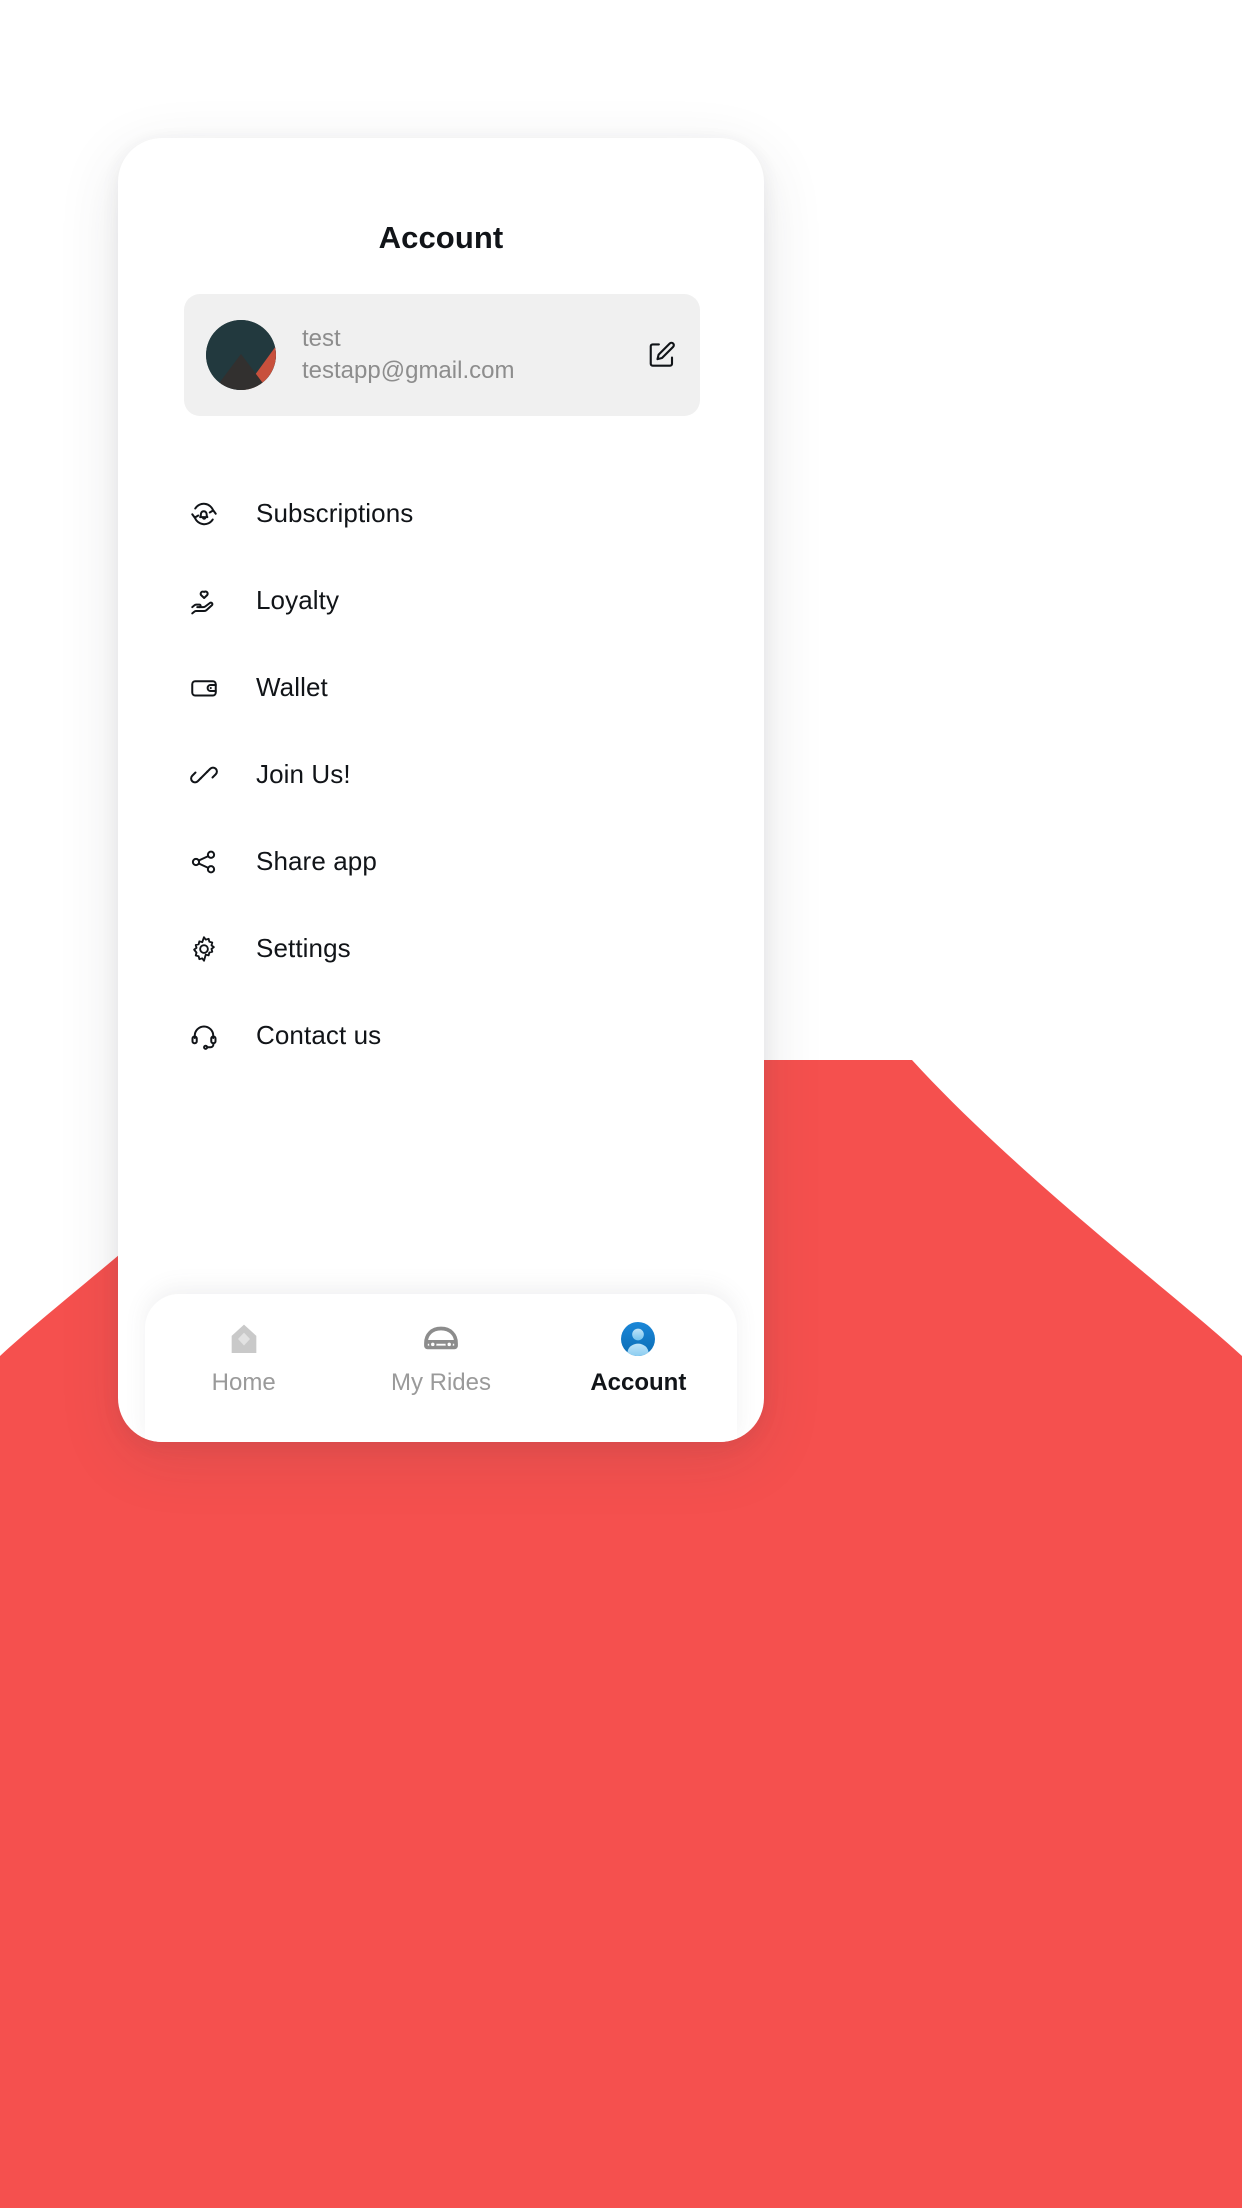 The image size is (1242, 2208). Describe the element at coordinates (243, 1382) in the screenshot. I see `nav-item-label: Home` at that location.